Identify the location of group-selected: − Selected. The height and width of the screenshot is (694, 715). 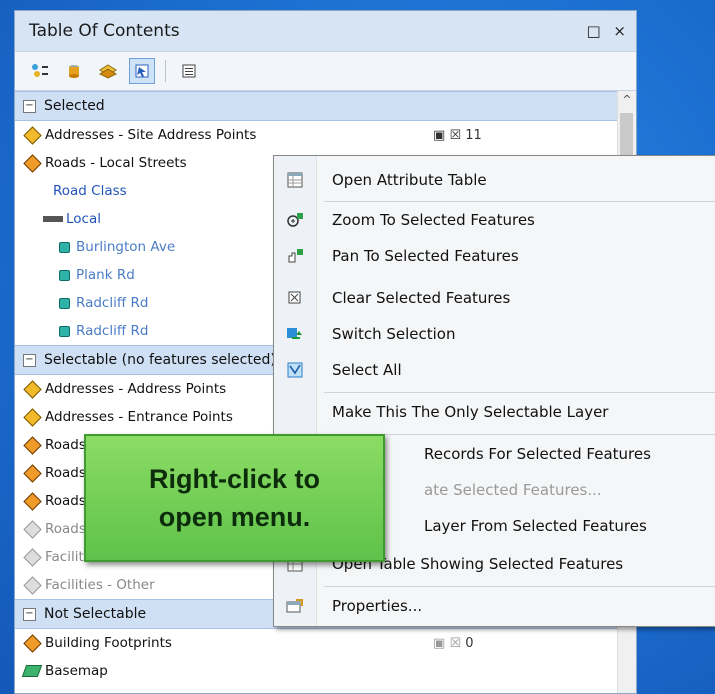
(316, 106).